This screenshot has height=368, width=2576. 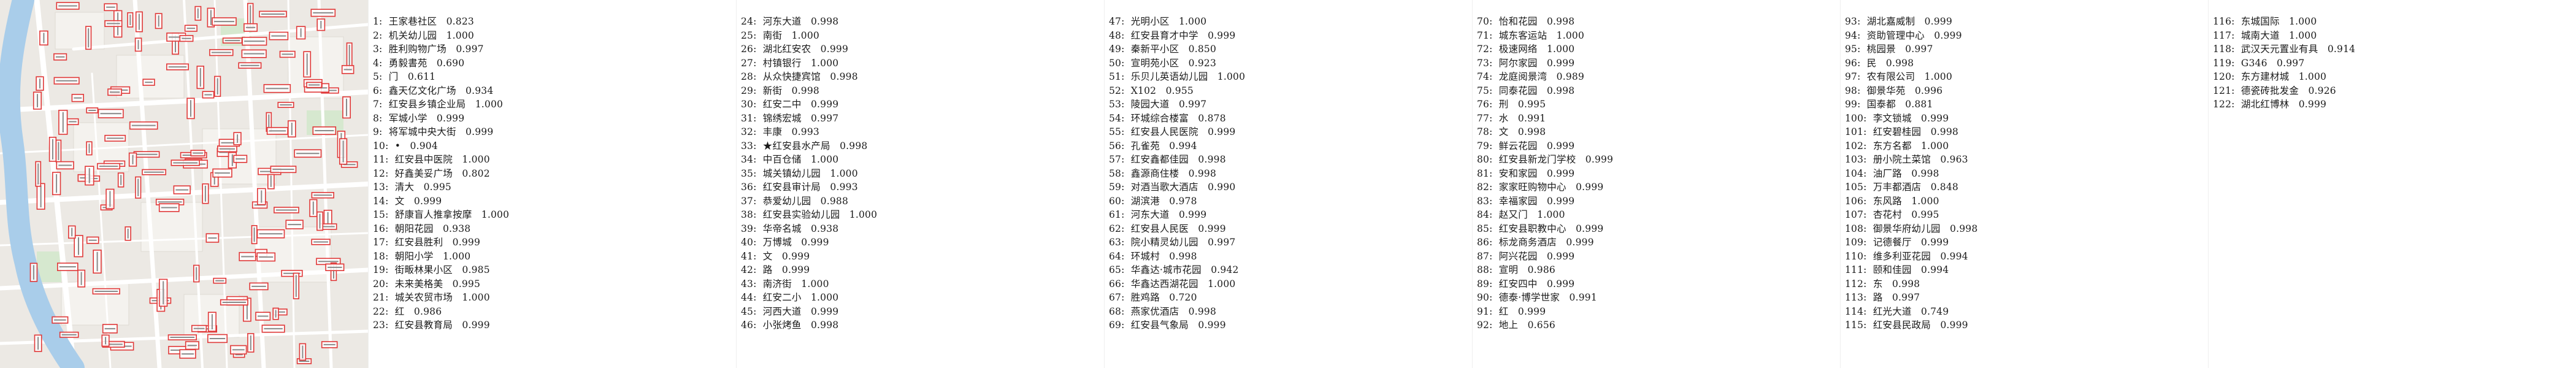 I want to click on result-row: 11: 红安县中医院 1.000, so click(x=431, y=159).